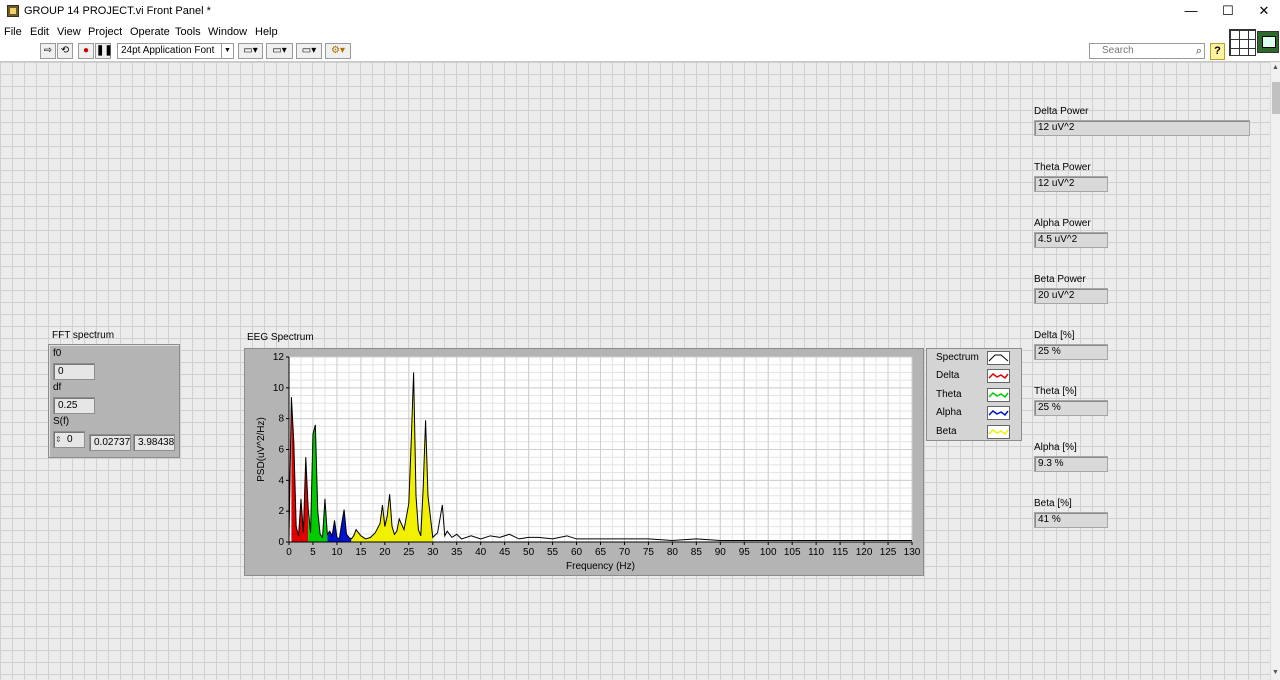 The width and height of the screenshot is (1280, 680). What do you see at coordinates (279, 51) in the screenshot?
I see `distribute-objects-icon: ▭▾` at bounding box center [279, 51].